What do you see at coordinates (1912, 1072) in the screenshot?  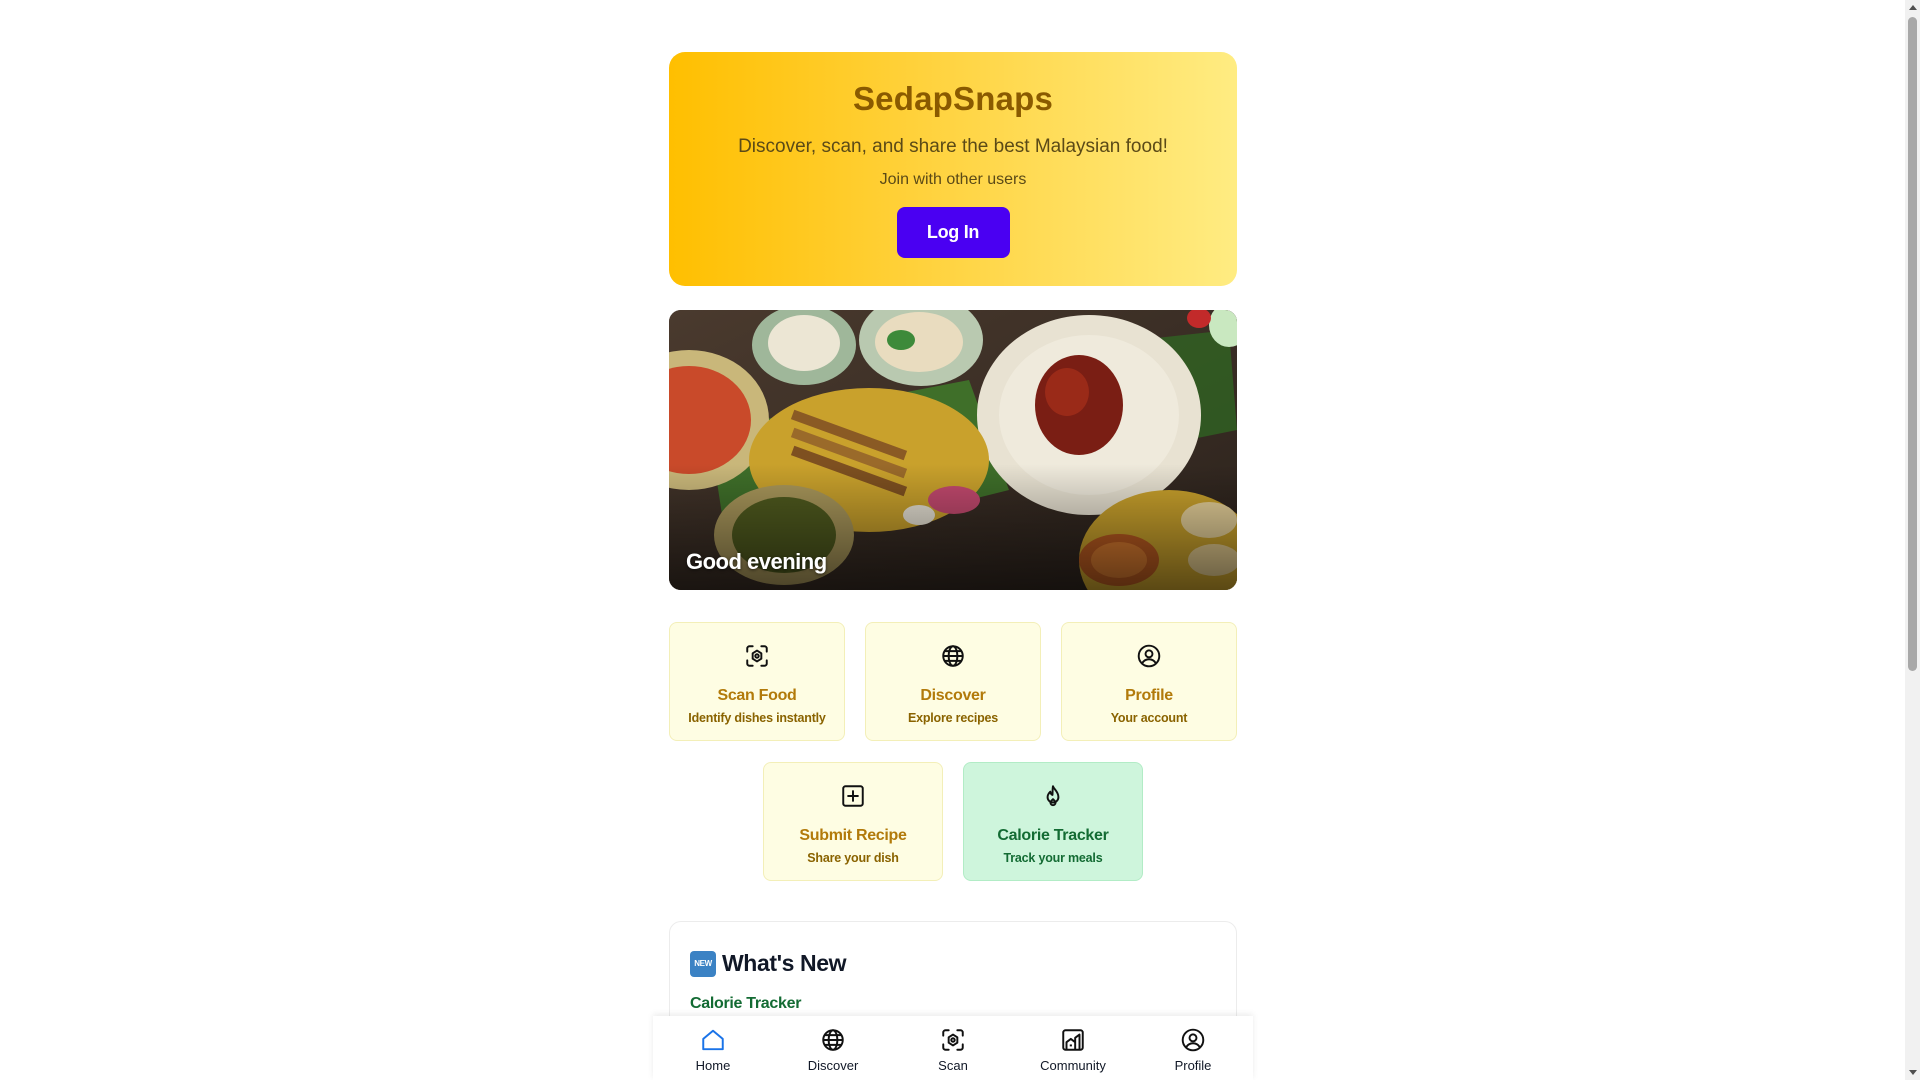 I see `scroll-down-arrow-icon` at bounding box center [1912, 1072].